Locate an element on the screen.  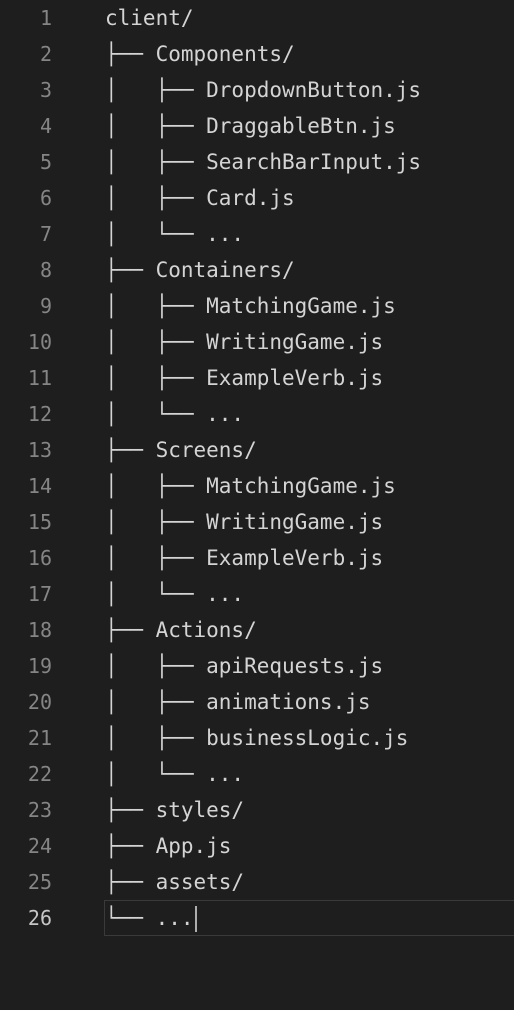
line-text: client/ is located at coordinates (149, 18).